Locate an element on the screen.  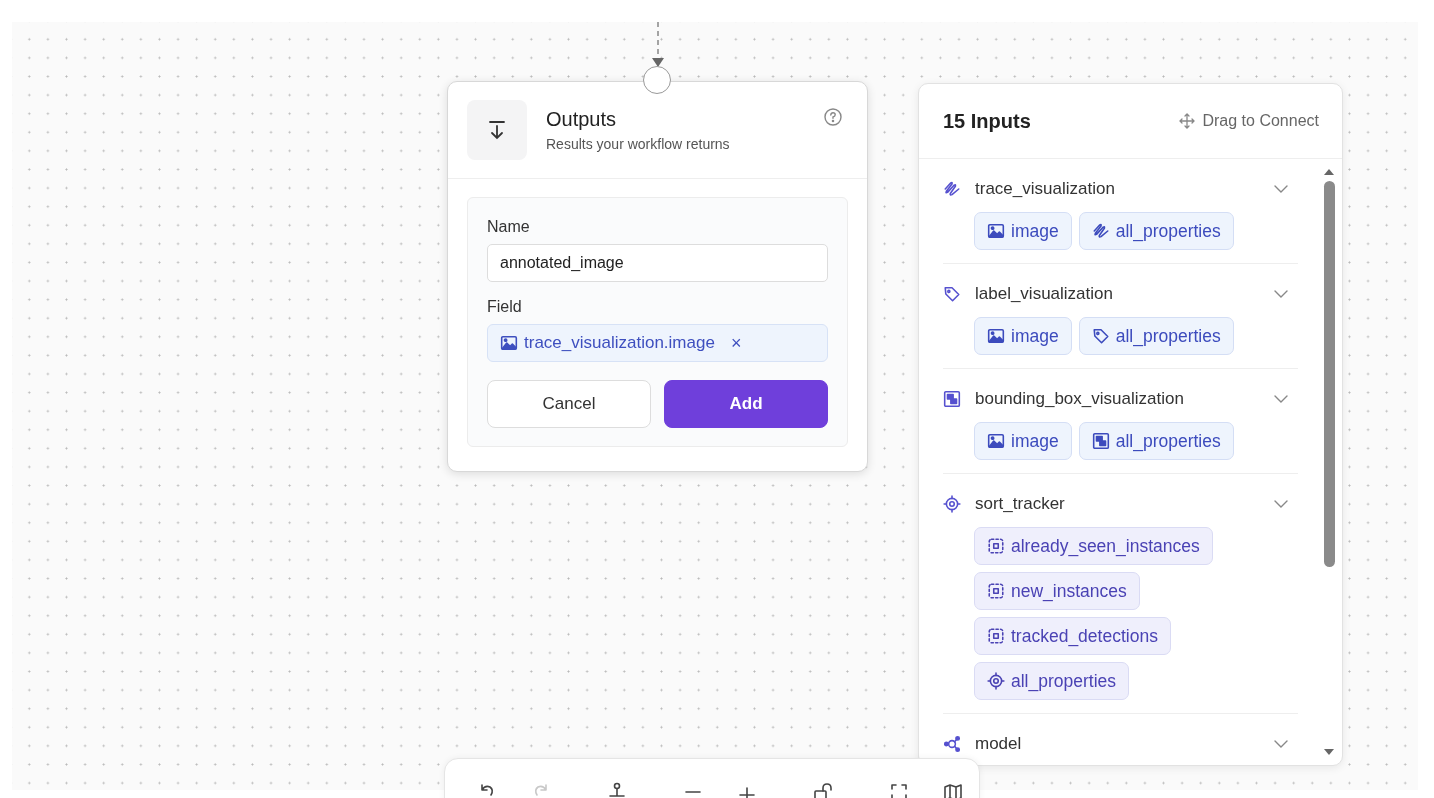
step-name: trace_visualization is located at coordinates (1045, 189).